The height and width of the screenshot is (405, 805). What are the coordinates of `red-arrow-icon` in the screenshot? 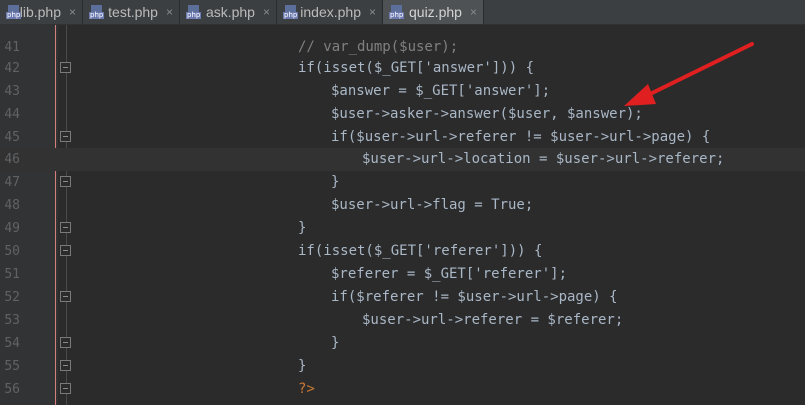 It's located at (689, 74).